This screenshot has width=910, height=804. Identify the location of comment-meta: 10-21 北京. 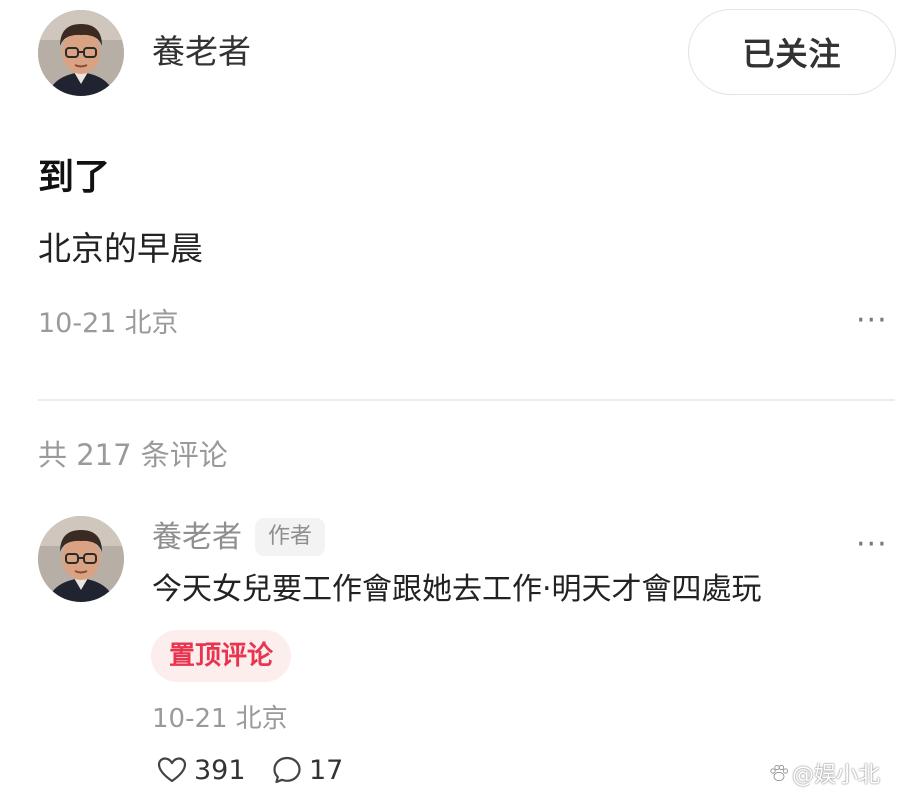
(220, 719).